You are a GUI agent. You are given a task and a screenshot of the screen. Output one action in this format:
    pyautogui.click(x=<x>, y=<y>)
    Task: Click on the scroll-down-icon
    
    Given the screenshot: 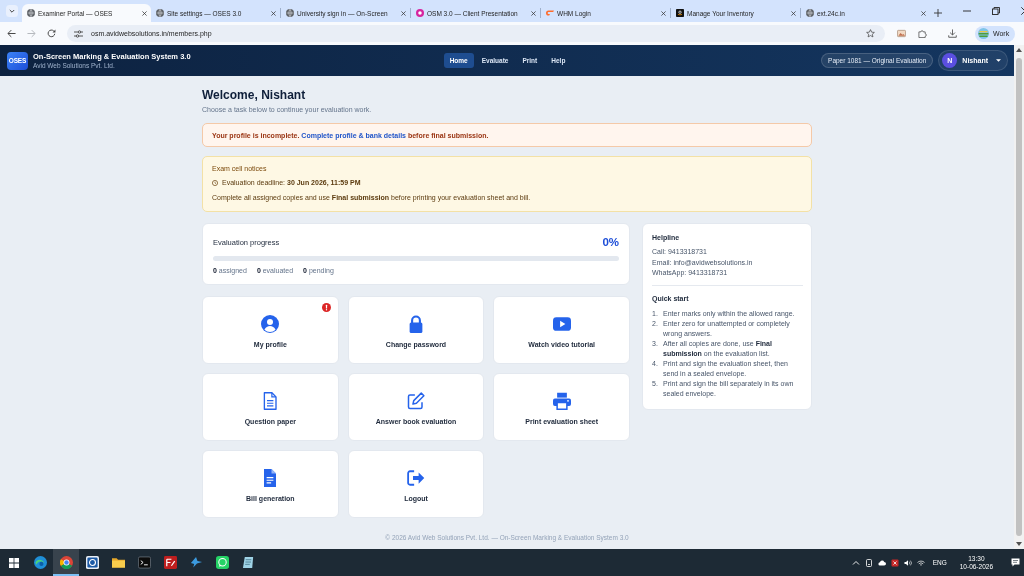 What is the action you would take?
    pyautogui.click(x=1019, y=544)
    